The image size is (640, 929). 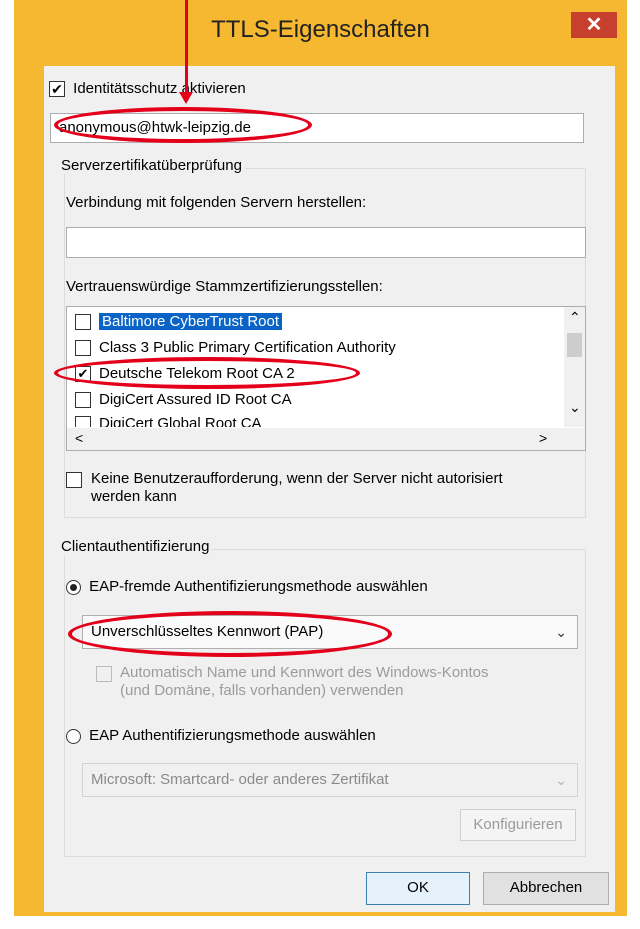 I want to click on cert-label: Deutsche Telekom Root CA 2, so click(x=197, y=373).